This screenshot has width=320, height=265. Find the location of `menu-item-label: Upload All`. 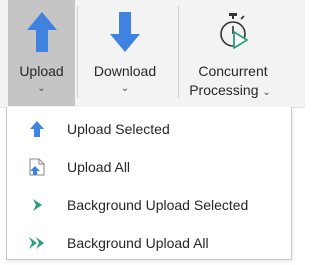

menu-item-label: Upload All is located at coordinates (99, 167).